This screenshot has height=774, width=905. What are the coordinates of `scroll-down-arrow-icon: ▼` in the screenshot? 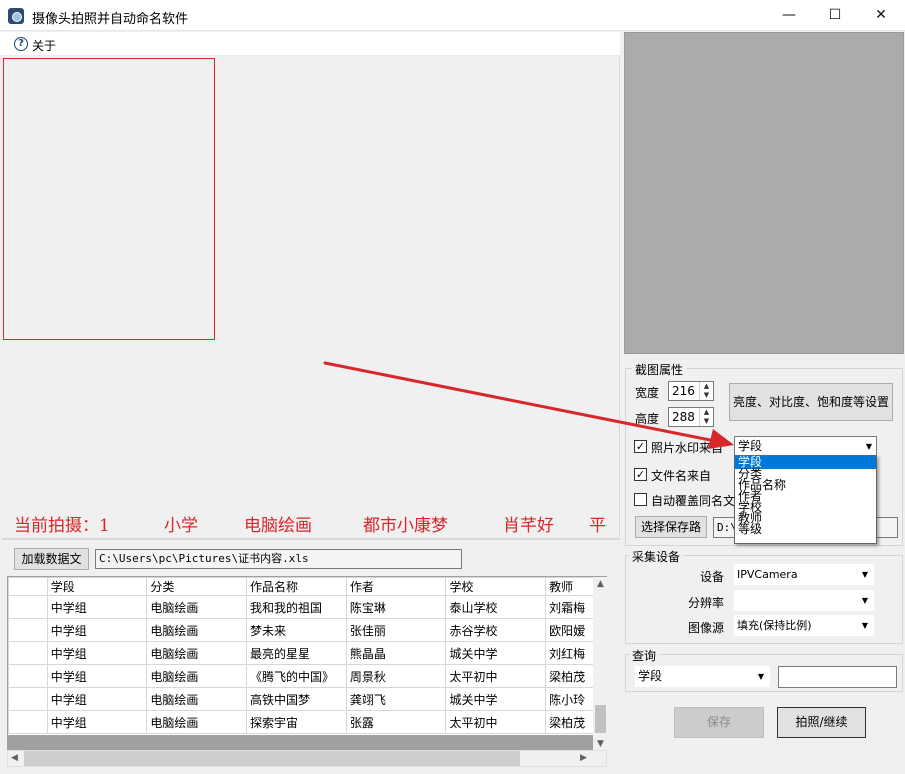 It's located at (600, 744).